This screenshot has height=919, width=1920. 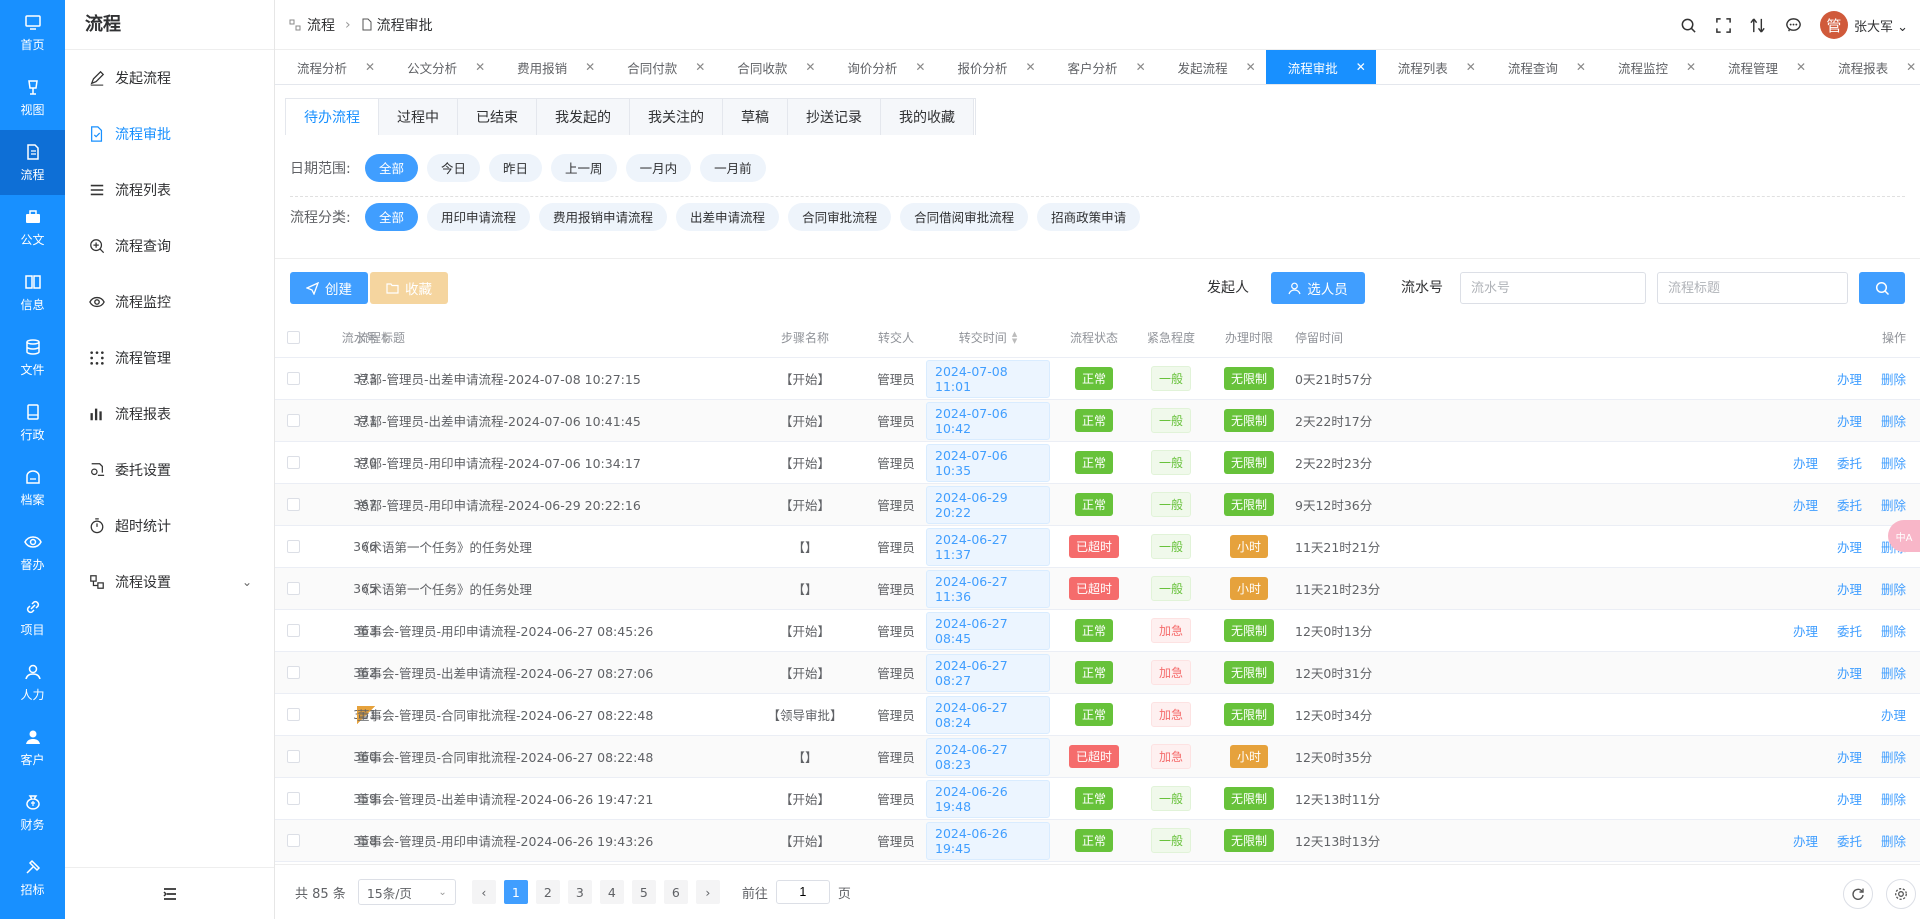 I want to click on time-header: 转交时间 ▲ ▼, so click(x=988, y=337).